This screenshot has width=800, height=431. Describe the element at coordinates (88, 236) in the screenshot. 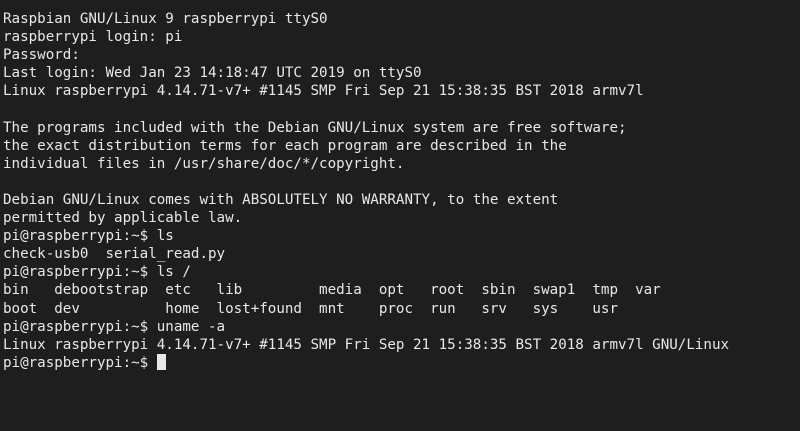

I see `terminal-line: pi@raspberrypi:~$ ls` at that location.